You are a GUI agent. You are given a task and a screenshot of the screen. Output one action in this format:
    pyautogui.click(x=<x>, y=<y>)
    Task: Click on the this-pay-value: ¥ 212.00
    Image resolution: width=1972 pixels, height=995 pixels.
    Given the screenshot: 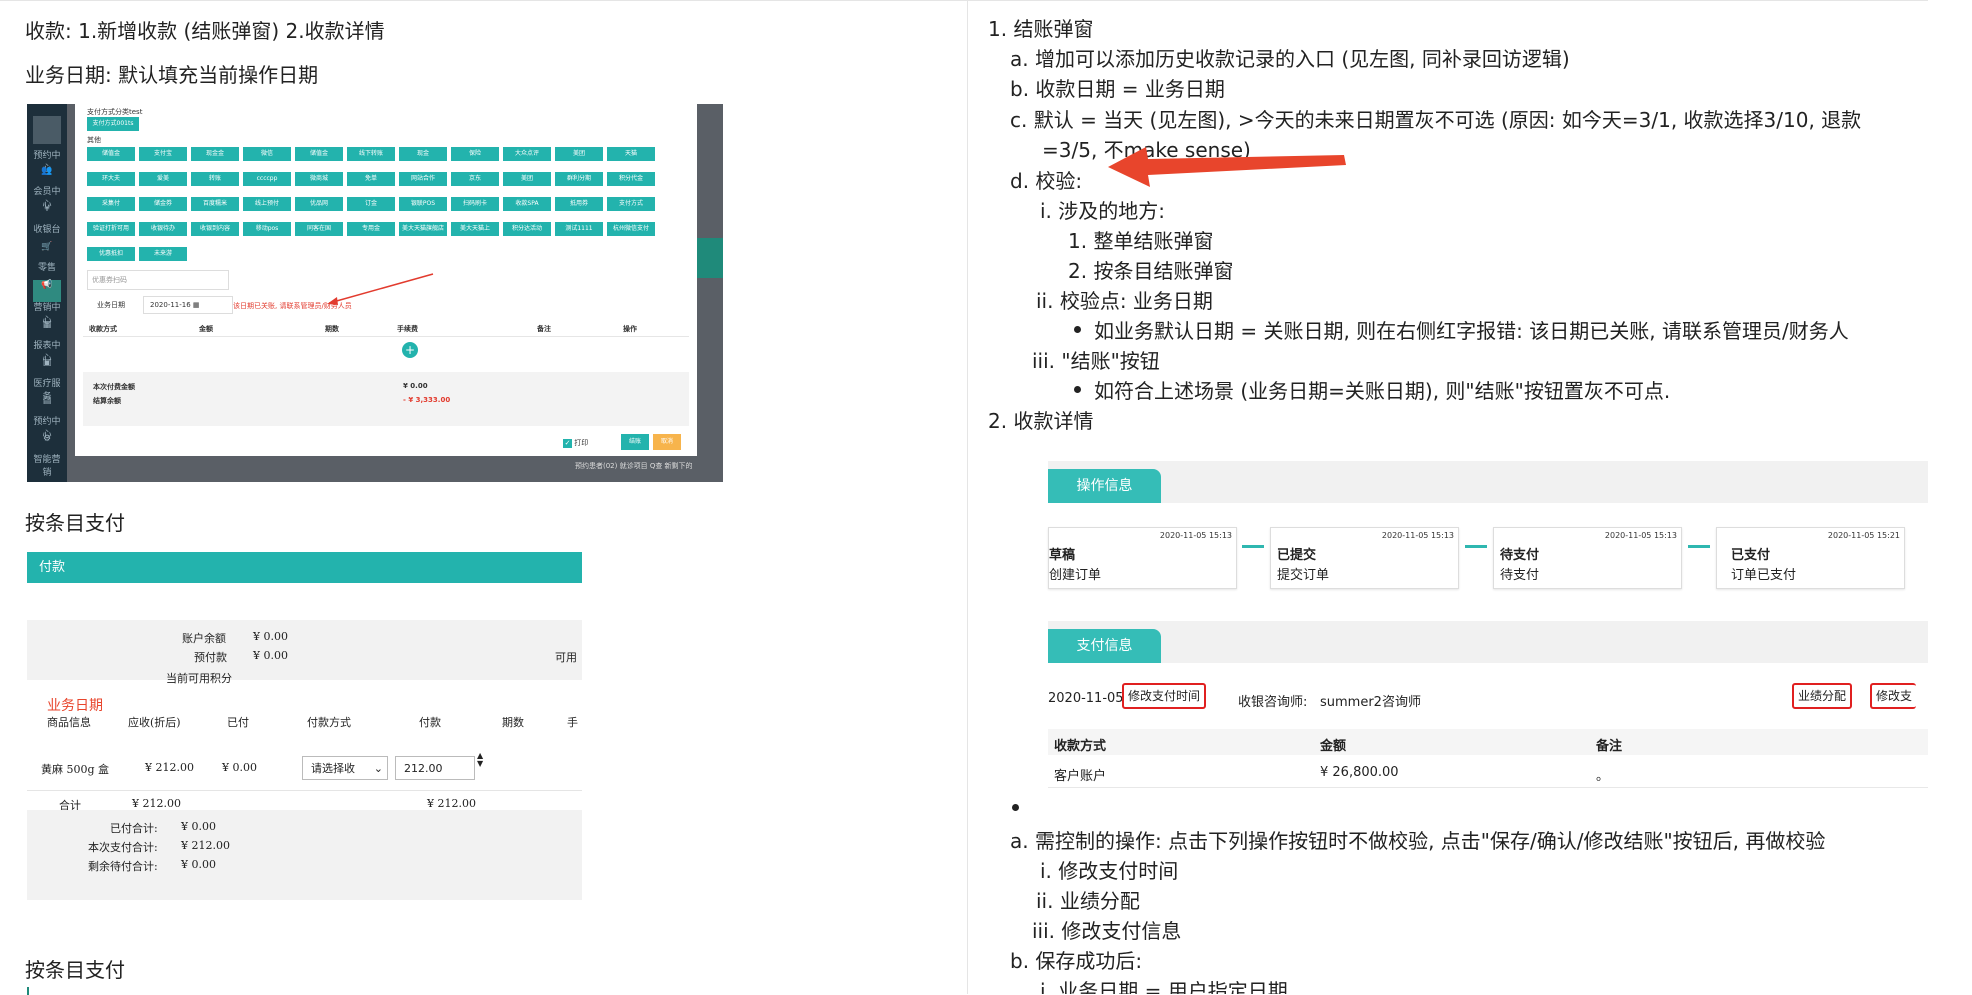 What is the action you would take?
    pyautogui.click(x=205, y=845)
    